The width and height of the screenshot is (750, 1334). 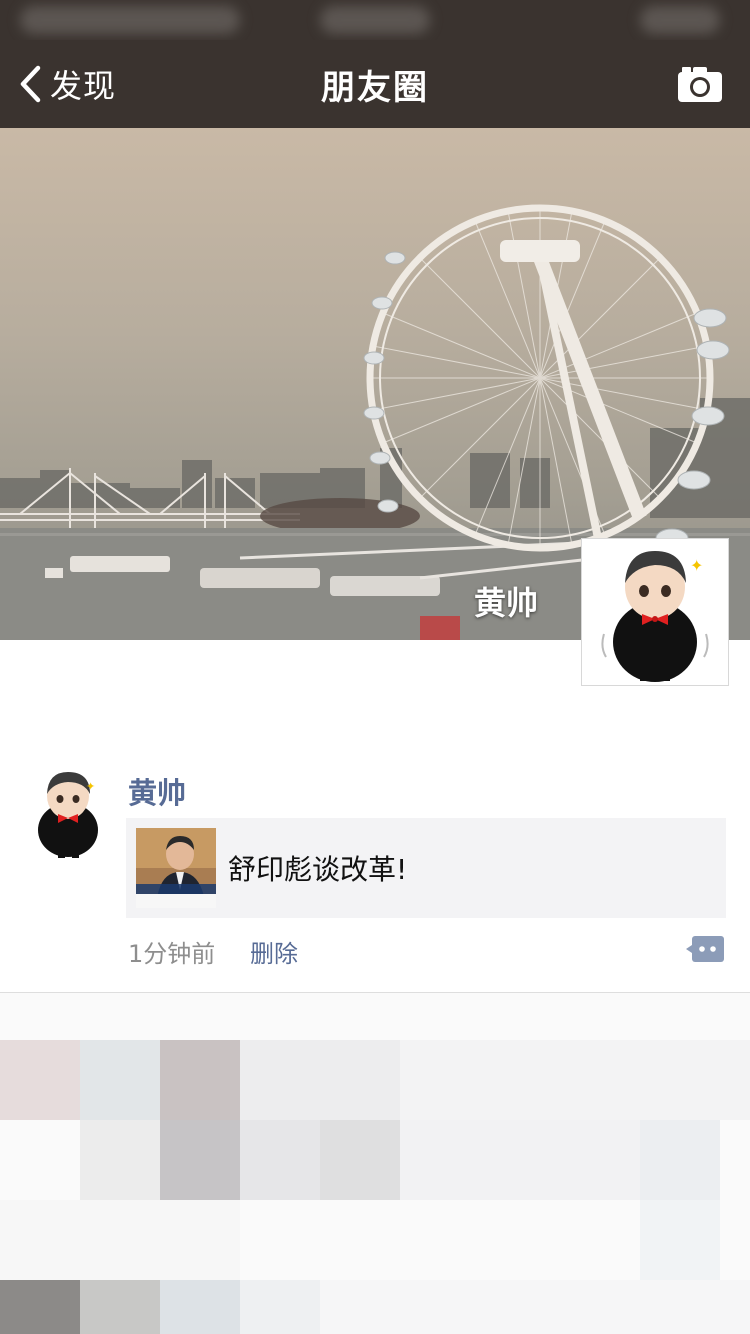 I want to click on status-bar, so click(x=375, y=20).